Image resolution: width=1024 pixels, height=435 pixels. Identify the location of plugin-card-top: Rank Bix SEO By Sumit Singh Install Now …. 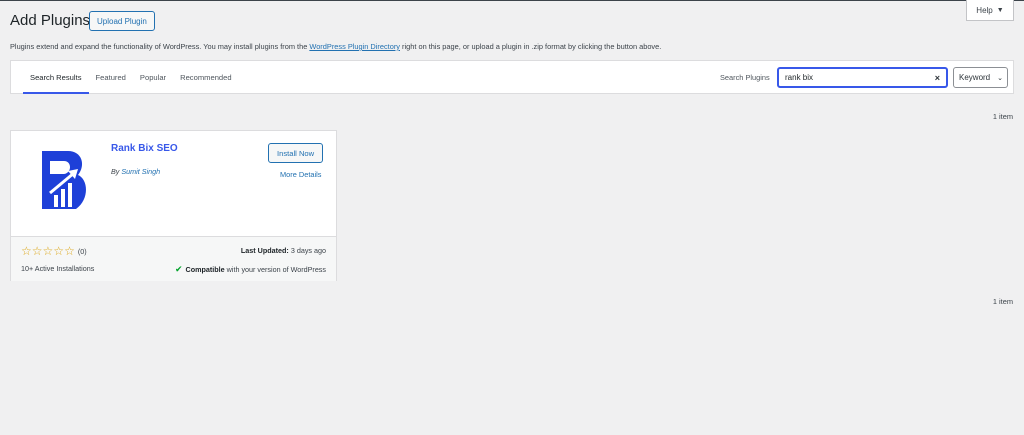
(173, 183).